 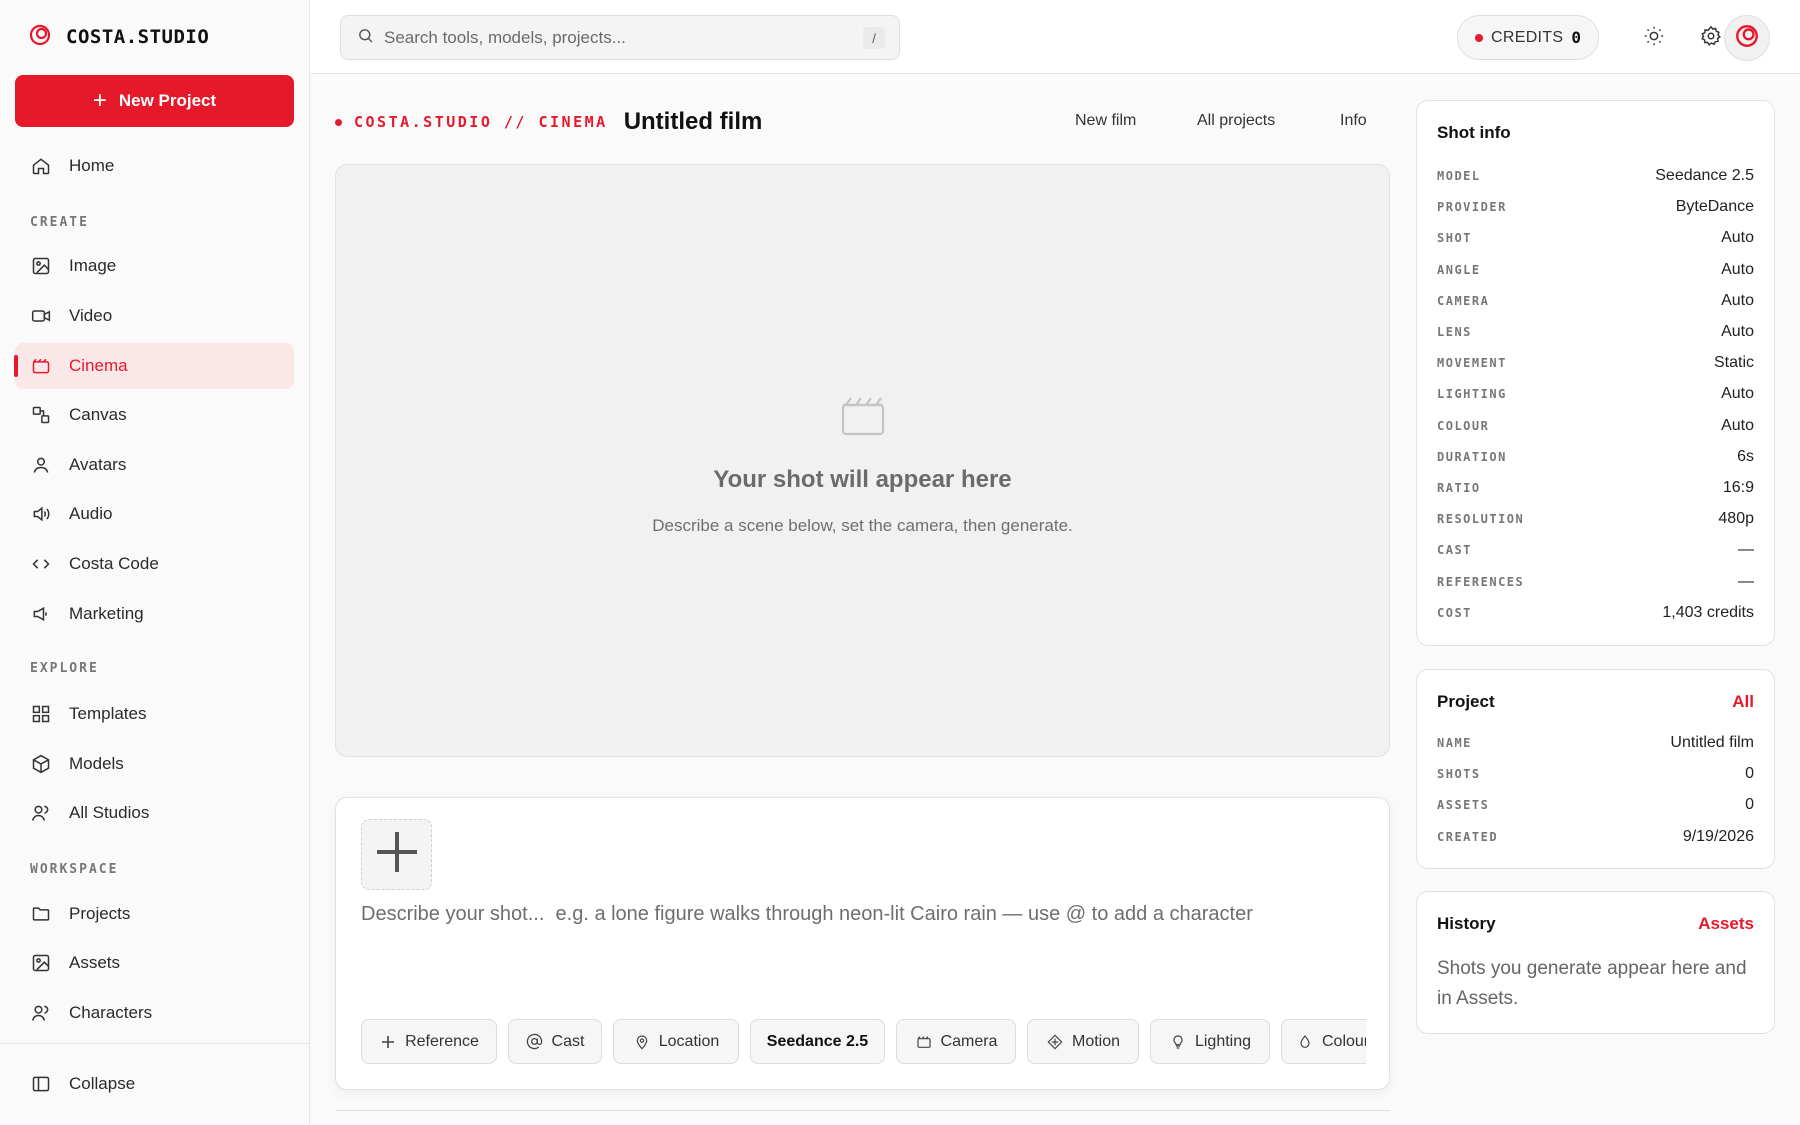 I want to click on bulb-icon, so click(x=1178, y=1042).